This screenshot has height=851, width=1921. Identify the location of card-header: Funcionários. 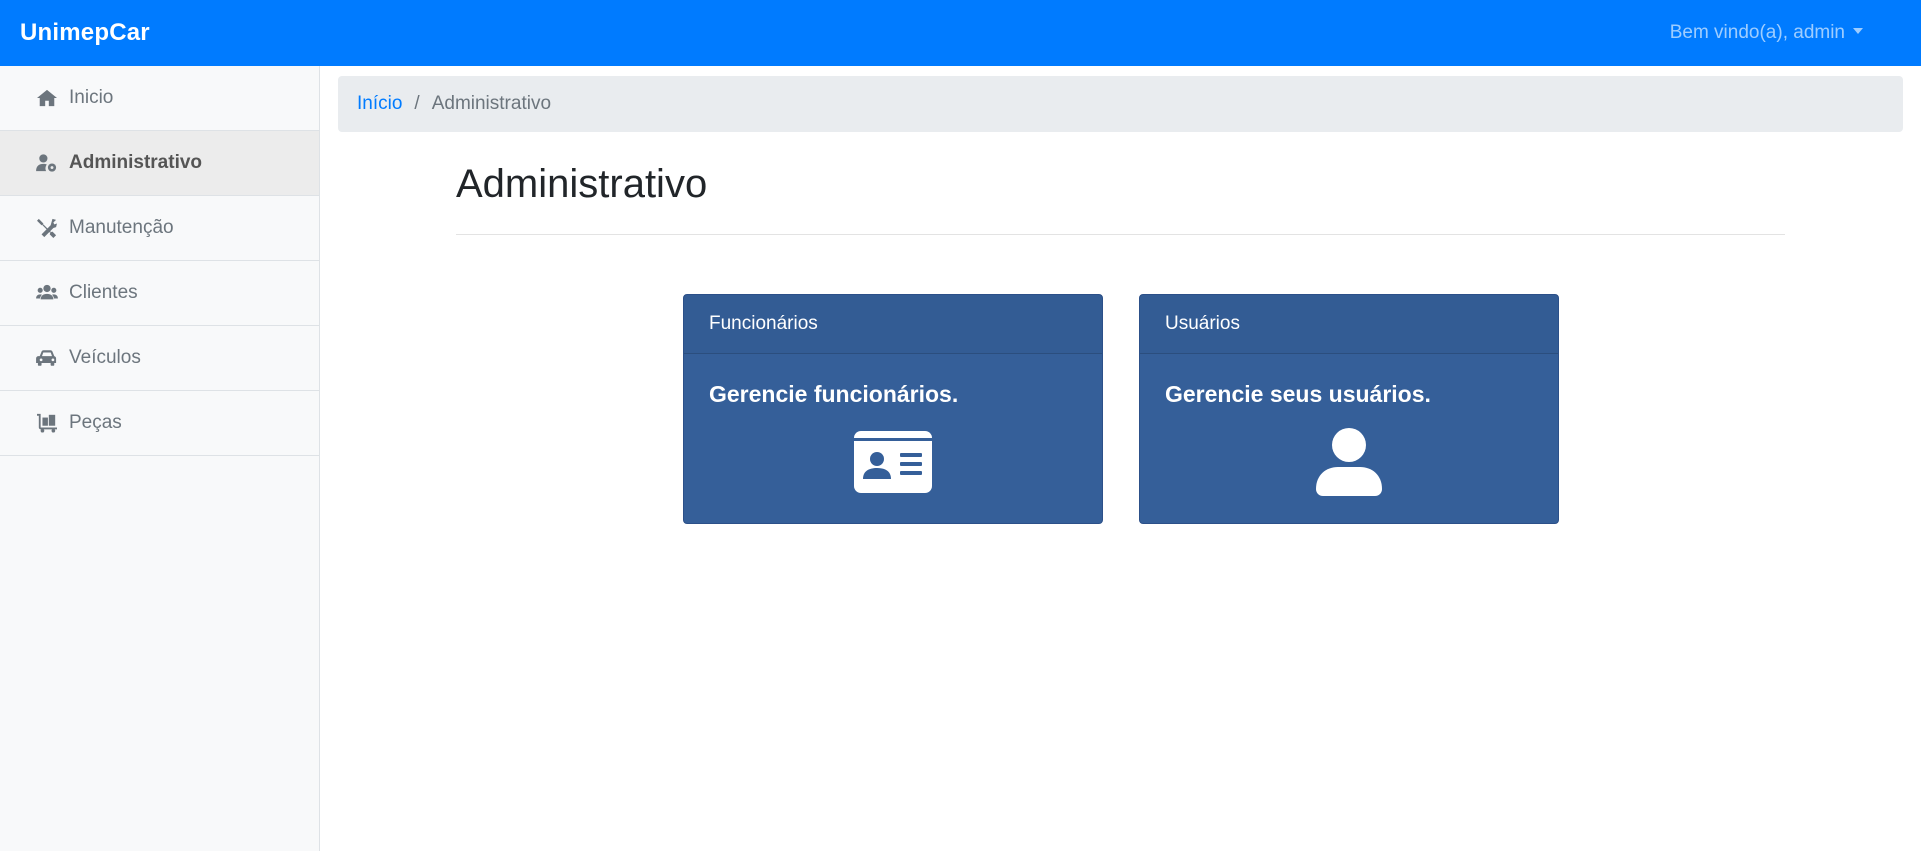
(893, 324).